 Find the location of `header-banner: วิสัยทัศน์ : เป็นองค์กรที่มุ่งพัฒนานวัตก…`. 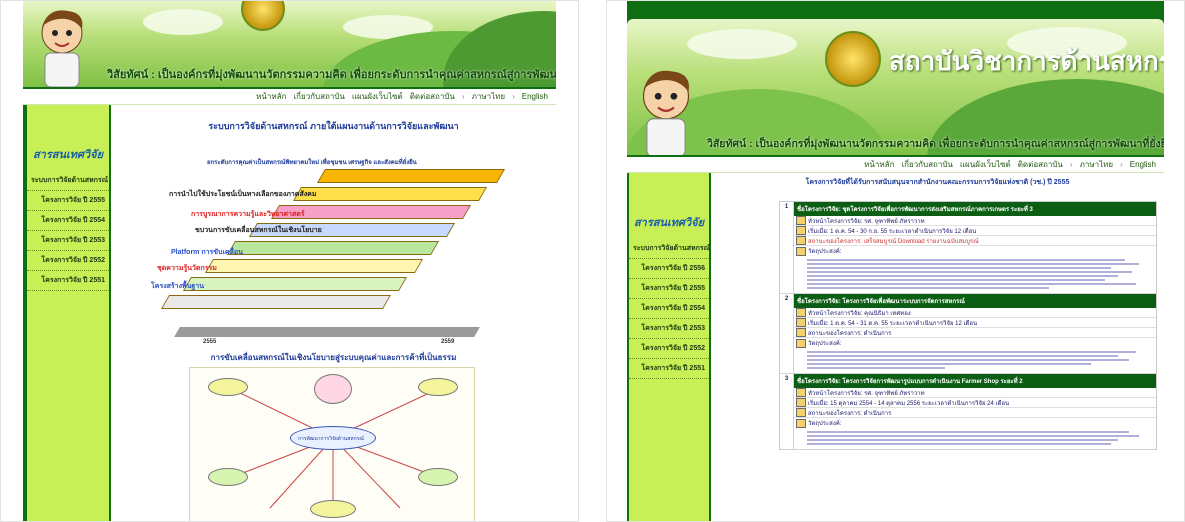

header-banner: วิสัยทัศน์ : เป็นองค์กรที่มุ่งพัฒนานวัตก… is located at coordinates (289, 45).